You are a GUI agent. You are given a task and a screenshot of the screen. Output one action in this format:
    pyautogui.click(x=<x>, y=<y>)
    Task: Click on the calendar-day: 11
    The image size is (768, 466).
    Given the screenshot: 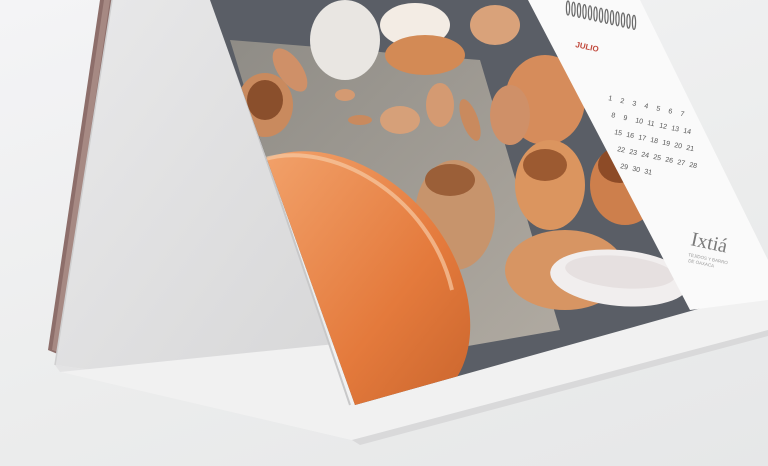 What is the action you would take?
    pyautogui.click(x=651, y=124)
    